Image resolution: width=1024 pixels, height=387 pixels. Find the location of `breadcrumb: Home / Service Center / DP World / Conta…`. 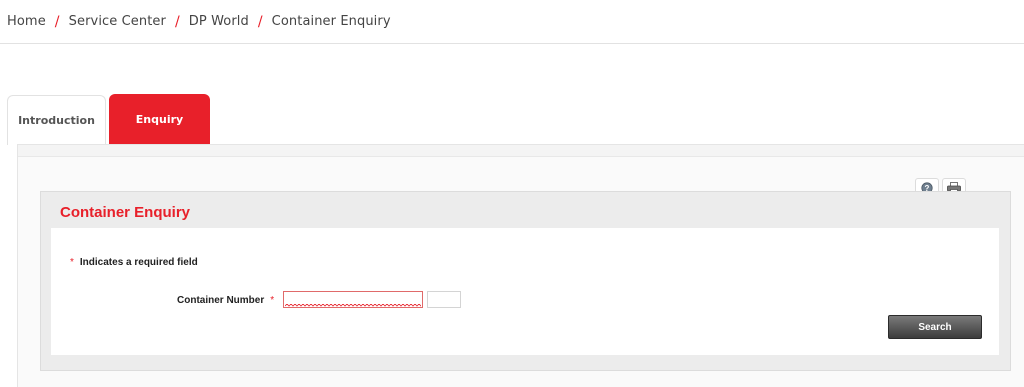

breadcrumb: Home / Service Center / DP World / Conta… is located at coordinates (512, 22).